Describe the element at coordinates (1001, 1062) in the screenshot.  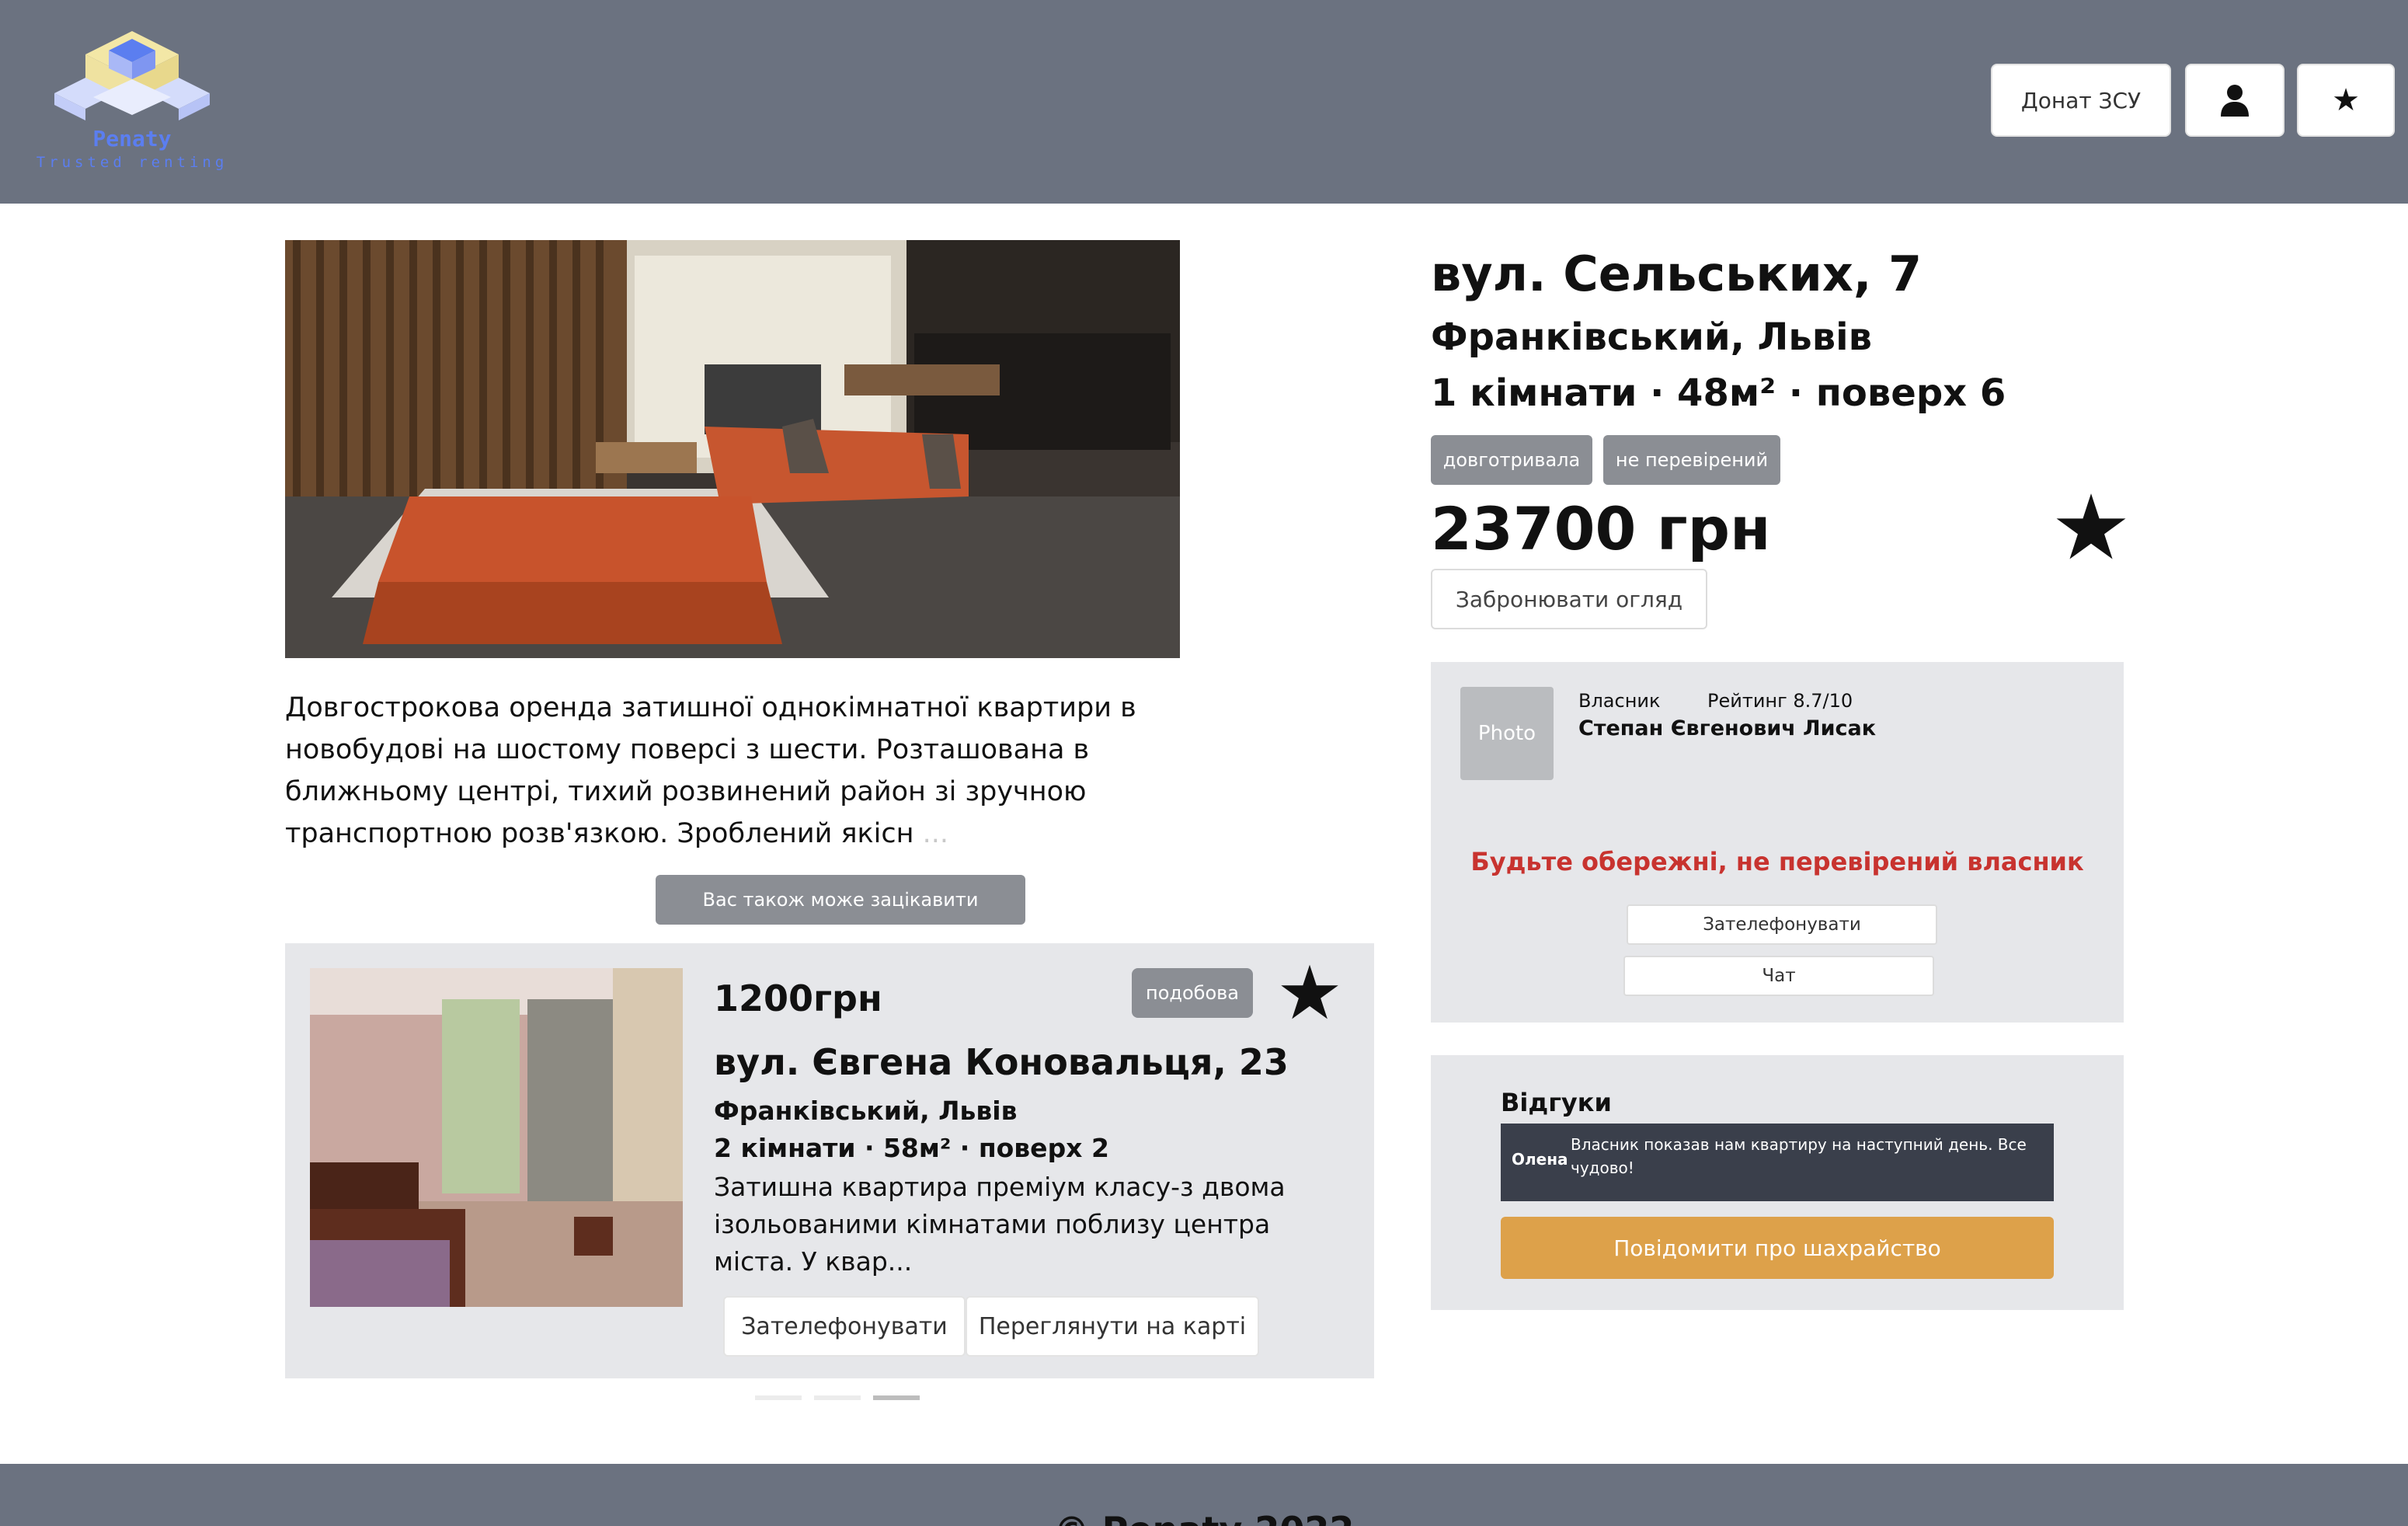
I see `similar-listing-address: вул. Євгена Коновальця, 23` at that location.